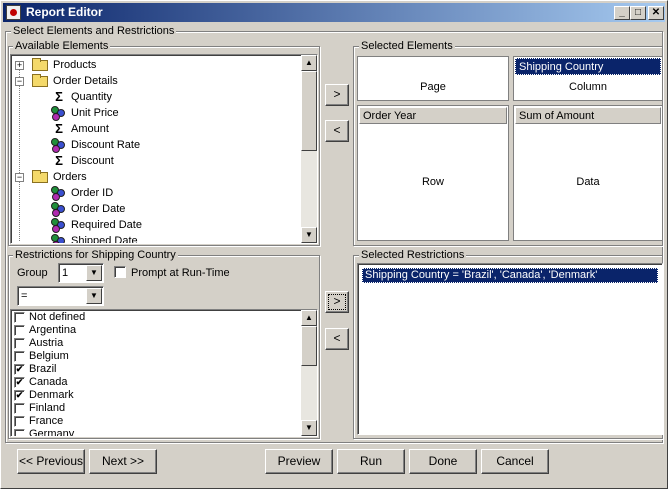 The image size is (668, 489). Describe the element at coordinates (156, 145) in the screenshot. I see `tree-item: Discount Rate` at that location.